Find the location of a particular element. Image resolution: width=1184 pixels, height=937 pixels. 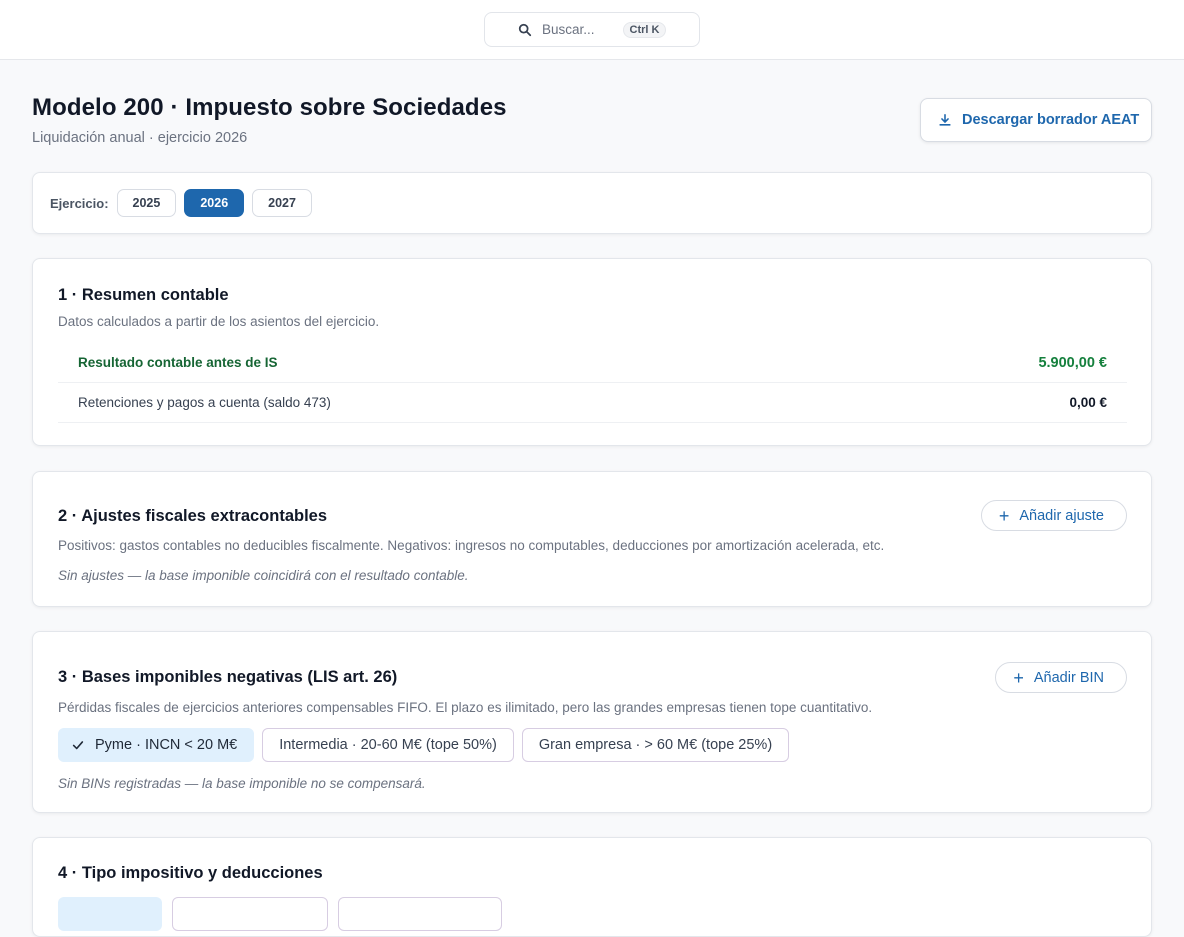

summary-row-value: 0,00 € is located at coordinates (1088, 402).